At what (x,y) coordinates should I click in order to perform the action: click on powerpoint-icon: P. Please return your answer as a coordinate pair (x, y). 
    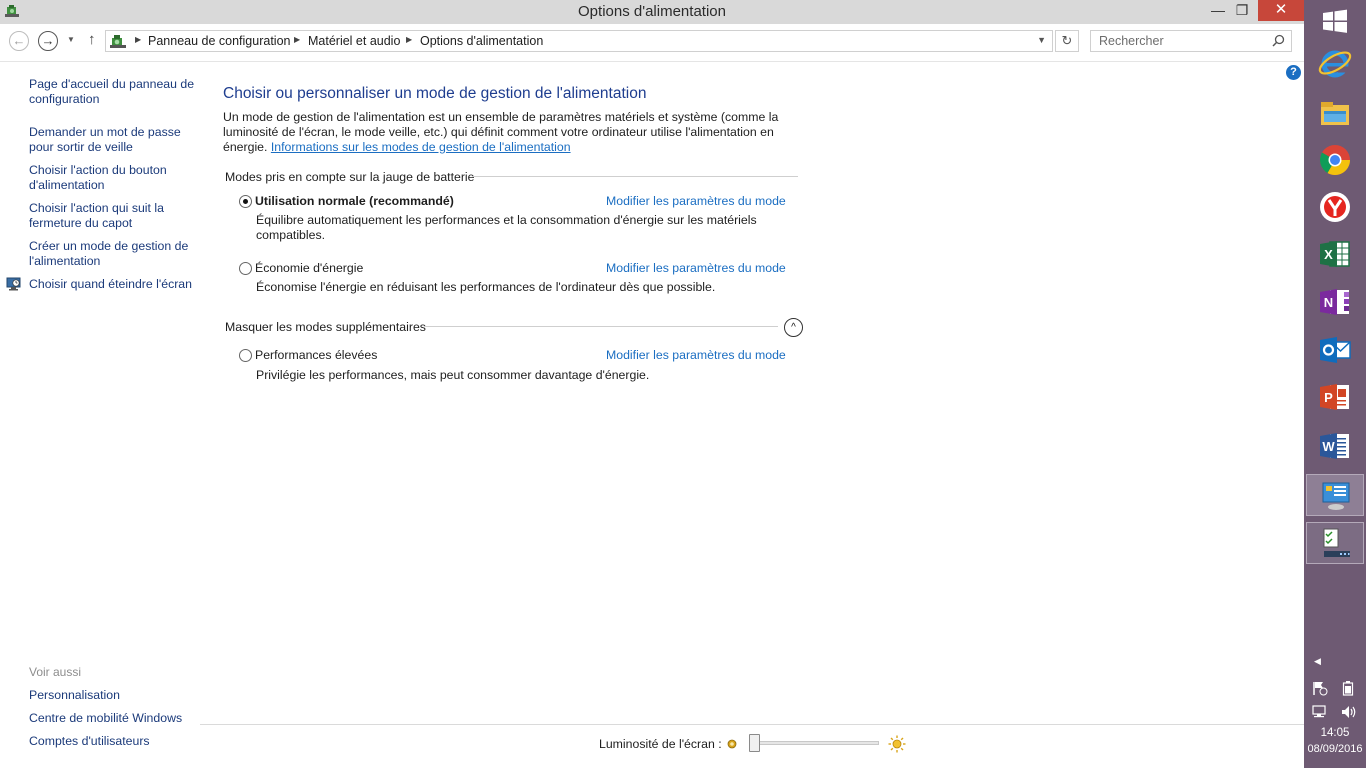
    Looking at the image, I should click on (1335, 397).